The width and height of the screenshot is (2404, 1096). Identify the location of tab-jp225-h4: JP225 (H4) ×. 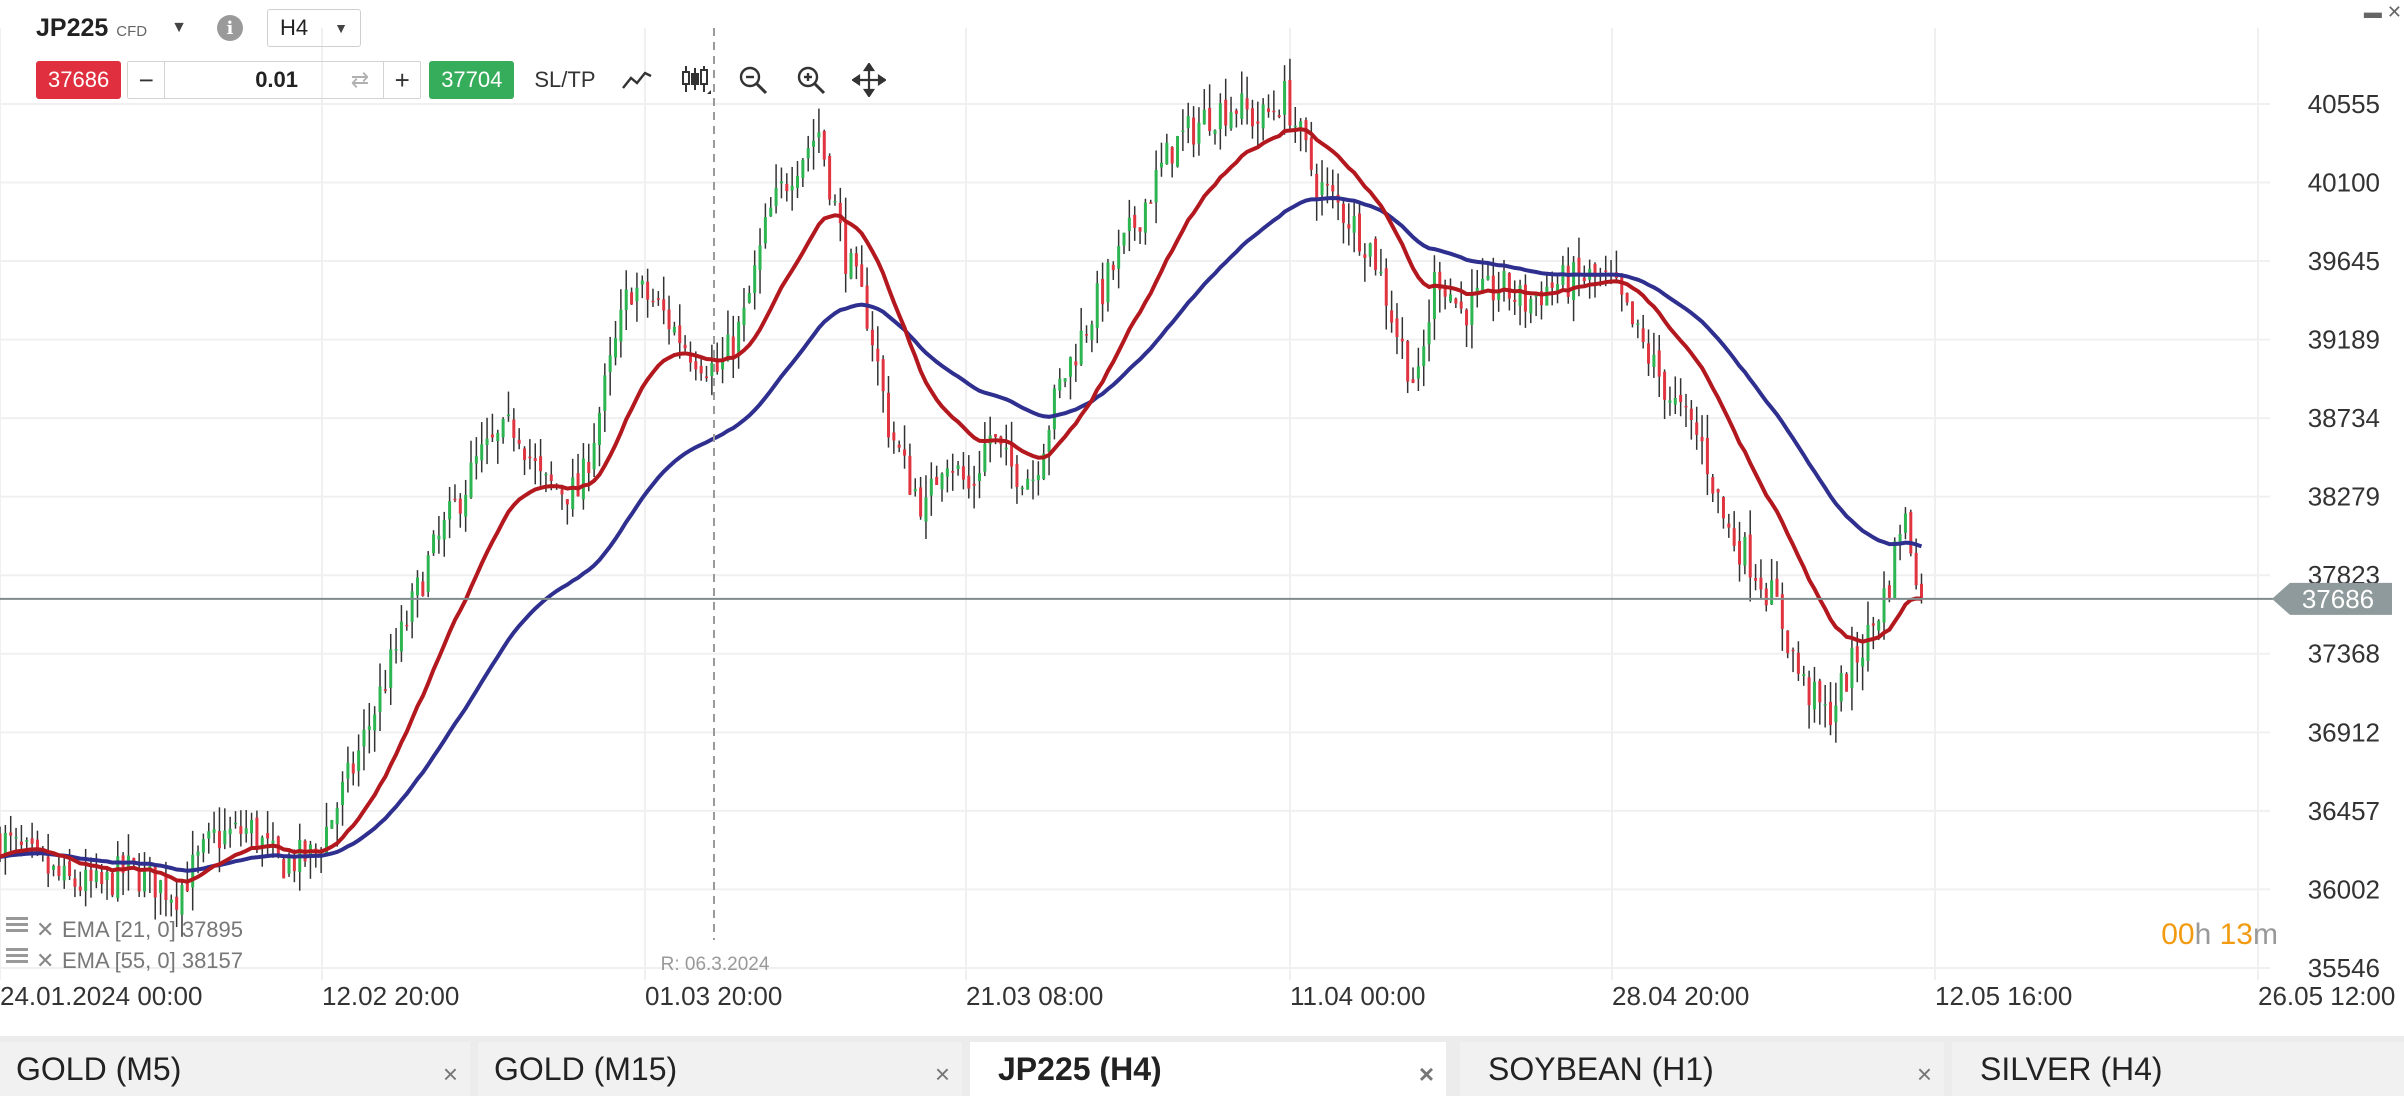
(1208, 1069).